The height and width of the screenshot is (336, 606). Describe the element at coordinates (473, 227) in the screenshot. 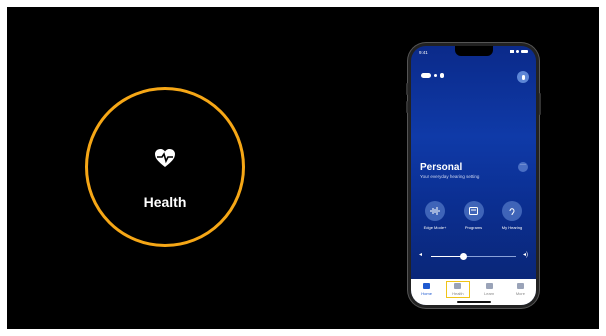

I see `action-label: Programs` at that location.